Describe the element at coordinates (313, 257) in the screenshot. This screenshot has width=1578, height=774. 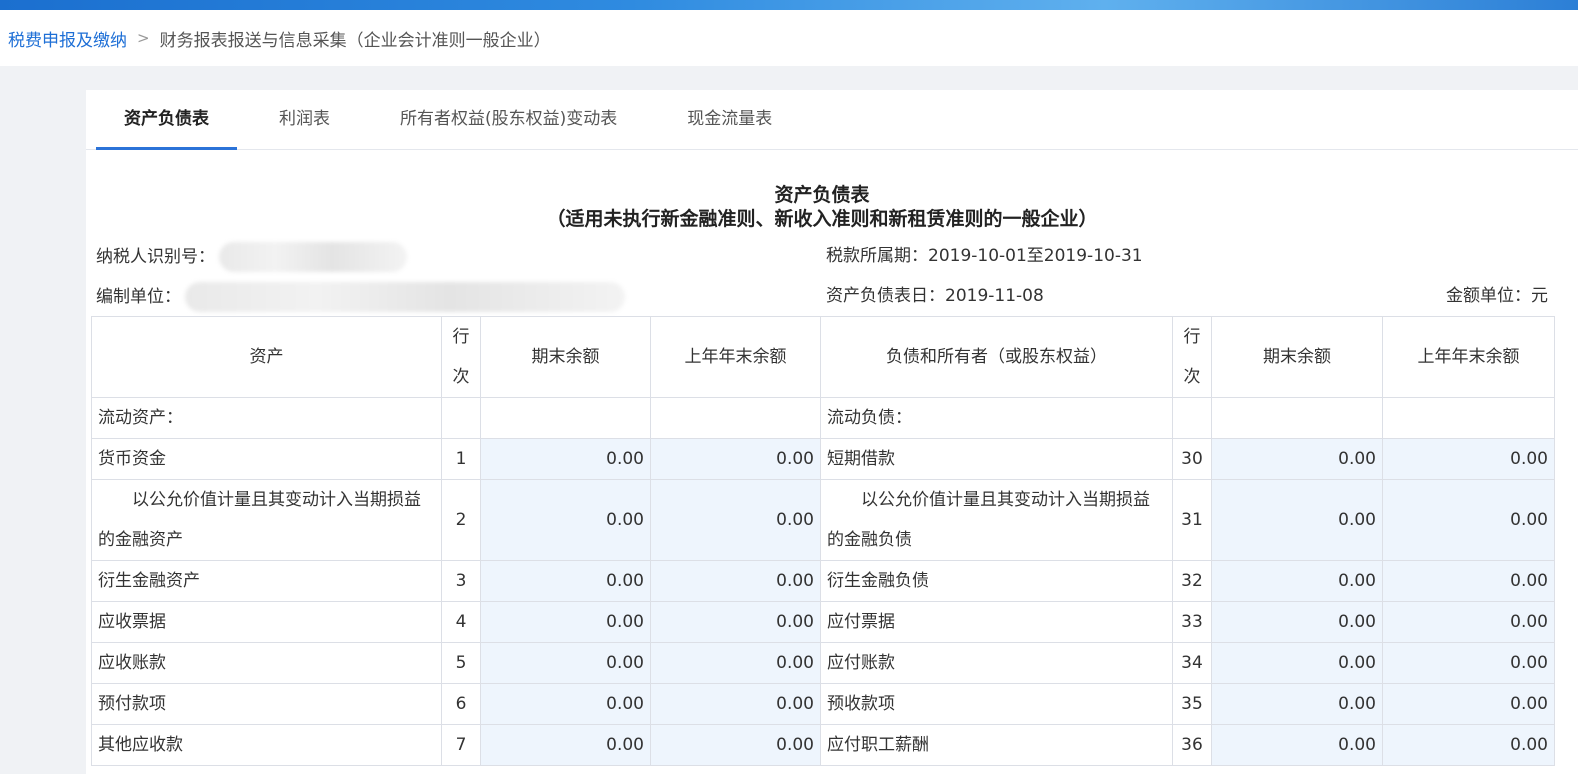
I see `taxpayer-id-redacted` at that location.